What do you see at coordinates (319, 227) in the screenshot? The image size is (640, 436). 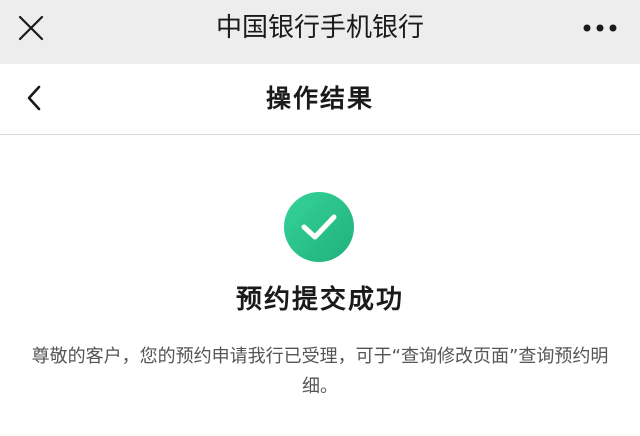 I see `check-circle-icon` at bounding box center [319, 227].